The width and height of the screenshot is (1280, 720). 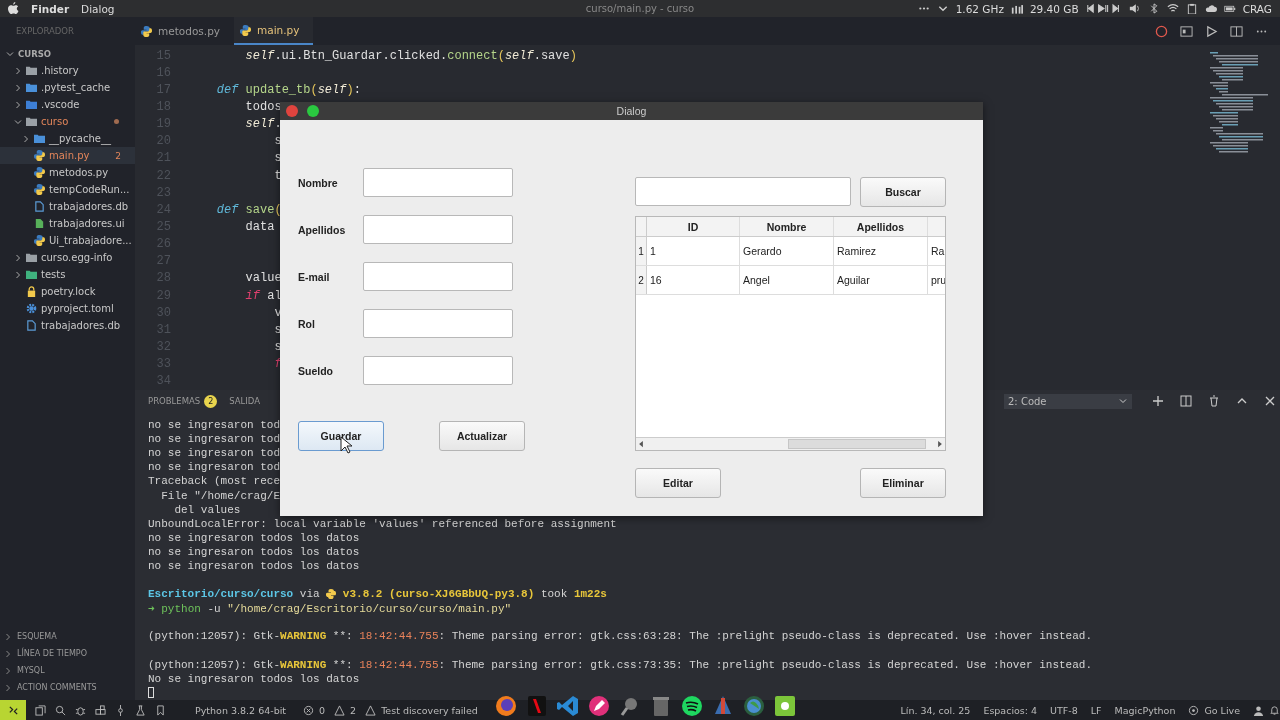 I want to click on compare-icon, so click(x=1186, y=31).